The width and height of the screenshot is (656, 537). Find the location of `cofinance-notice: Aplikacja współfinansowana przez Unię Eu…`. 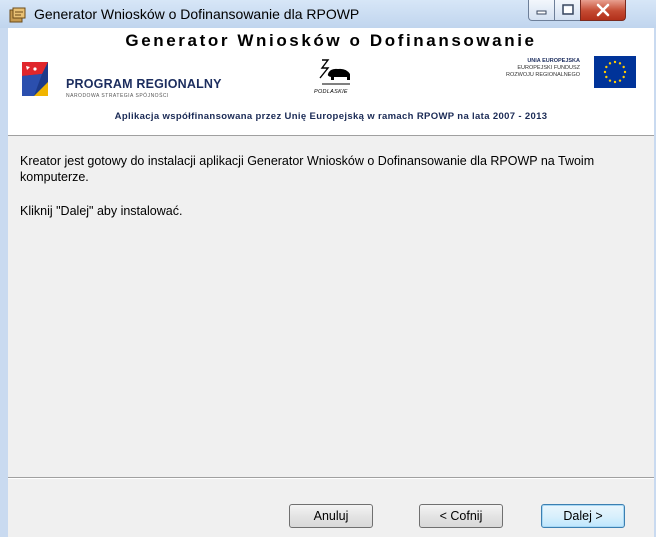

cofinance-notice: Aplikacja współfinansowana przez Unię Eu… is located at coordinates (331, 116).